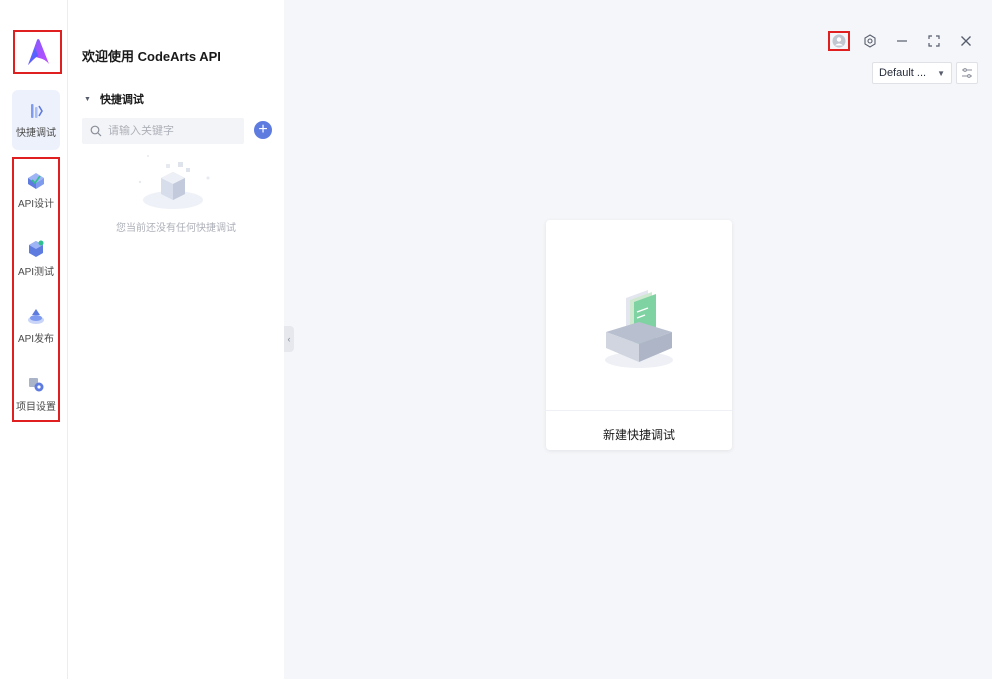 The width and height of the screenshot is (992, 679). Describe the element at coordinates (36, 384) in the screenshot. I see `project-settings-icon` at that location.